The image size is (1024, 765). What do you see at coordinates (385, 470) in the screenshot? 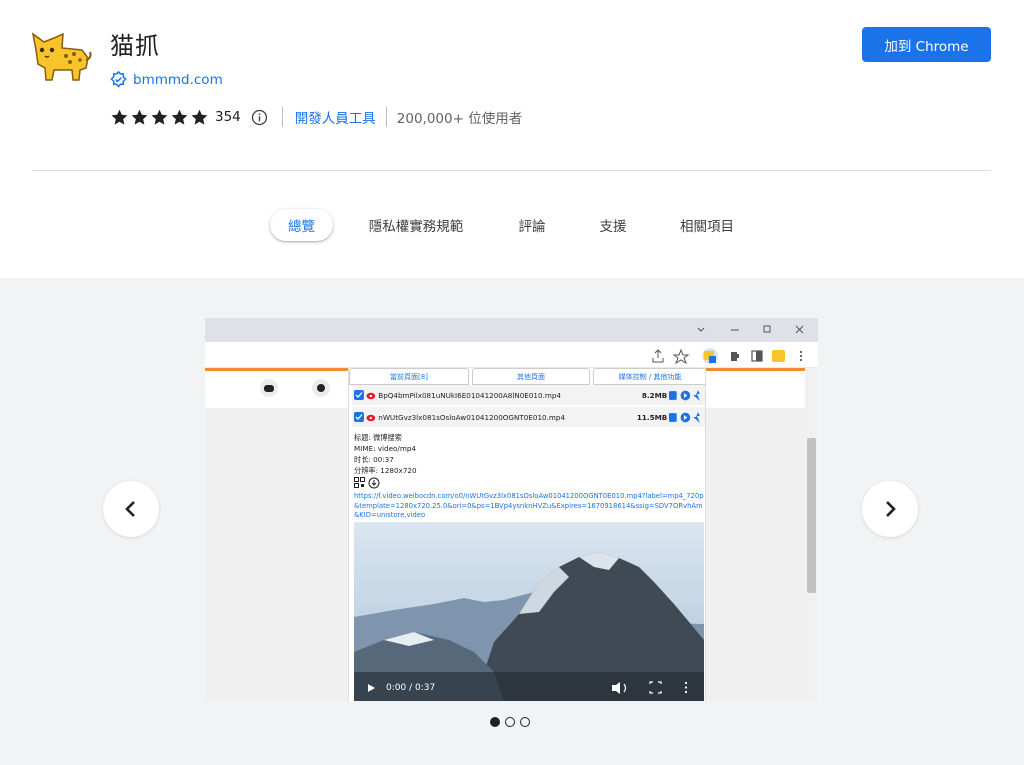
I see `info-resolution: 分辨率: 1280x720` at bounding box center [385, 470].